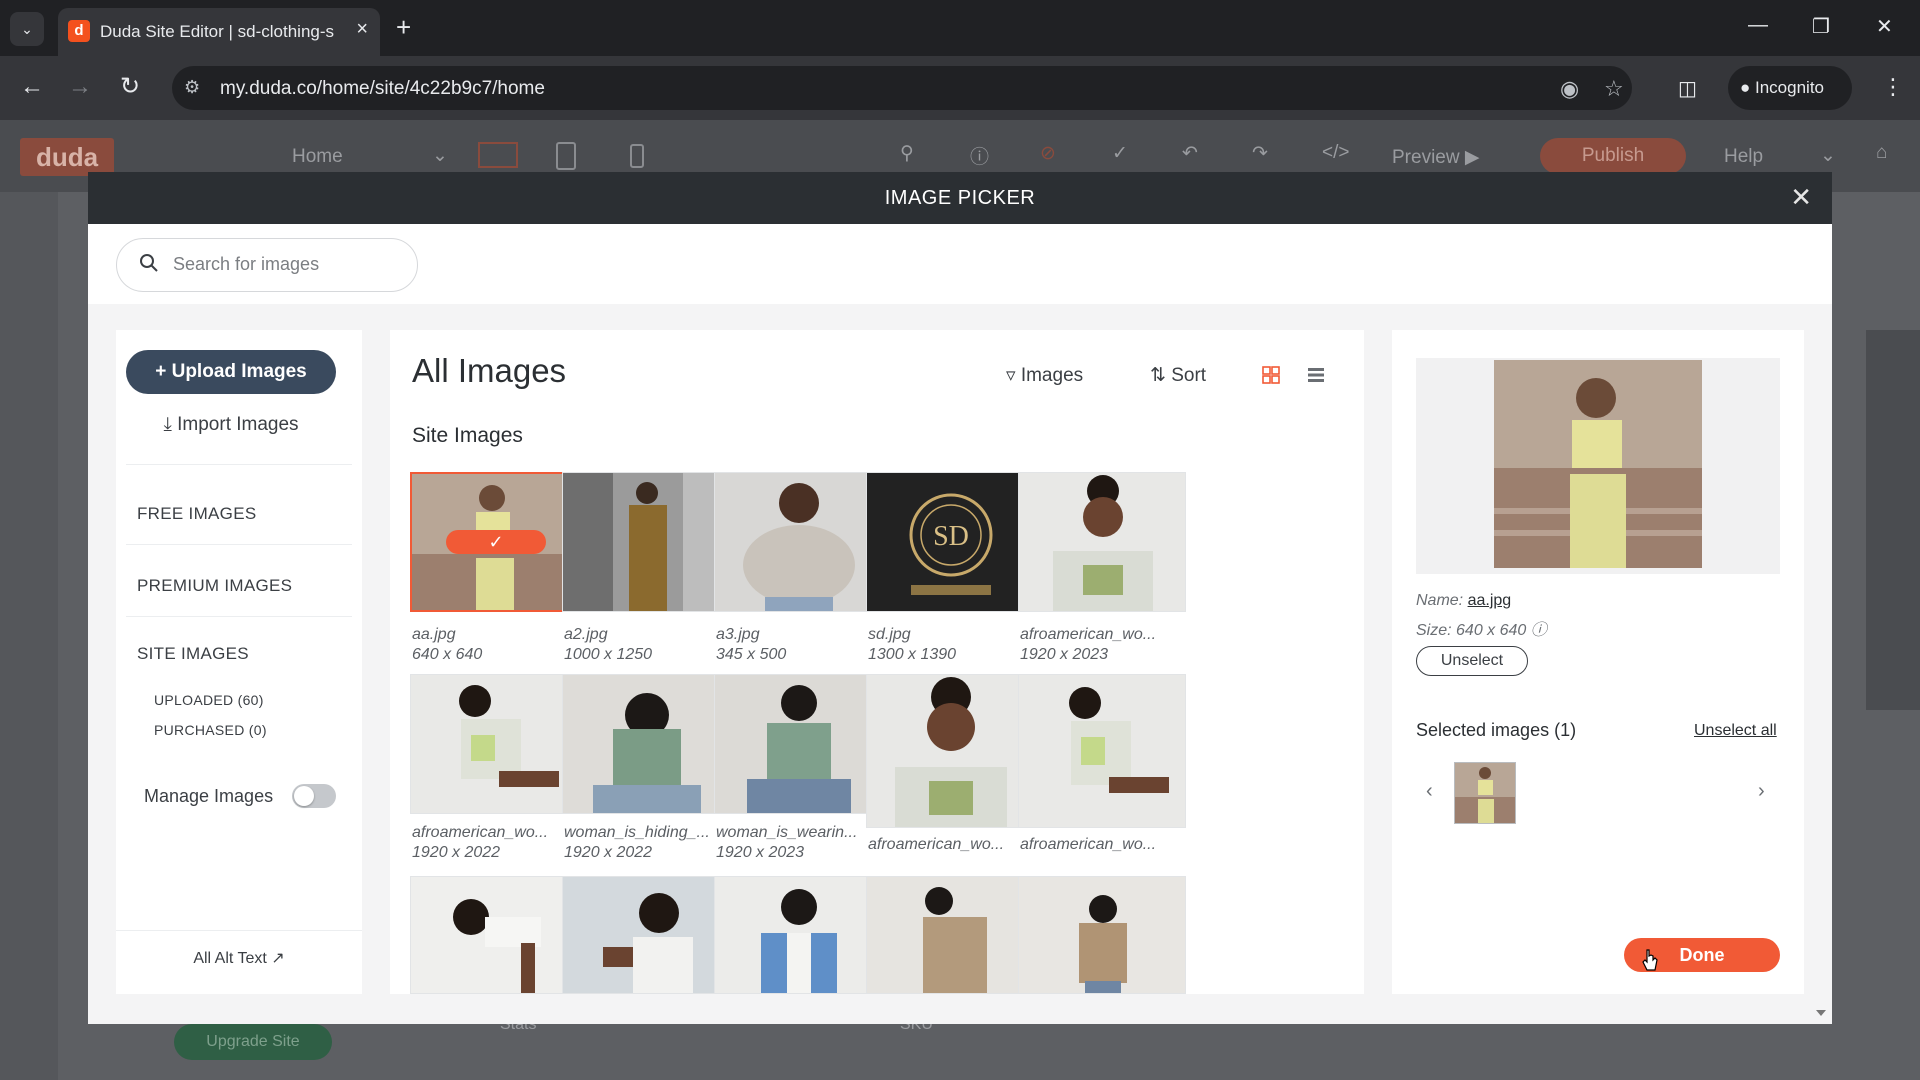 The width and height of the screenshot is (1920, 1080). What do you see at coordinates (646, 744) in the screenshot?
I see `image-thumb-woman-hiding` at bounding box center [646, 744].